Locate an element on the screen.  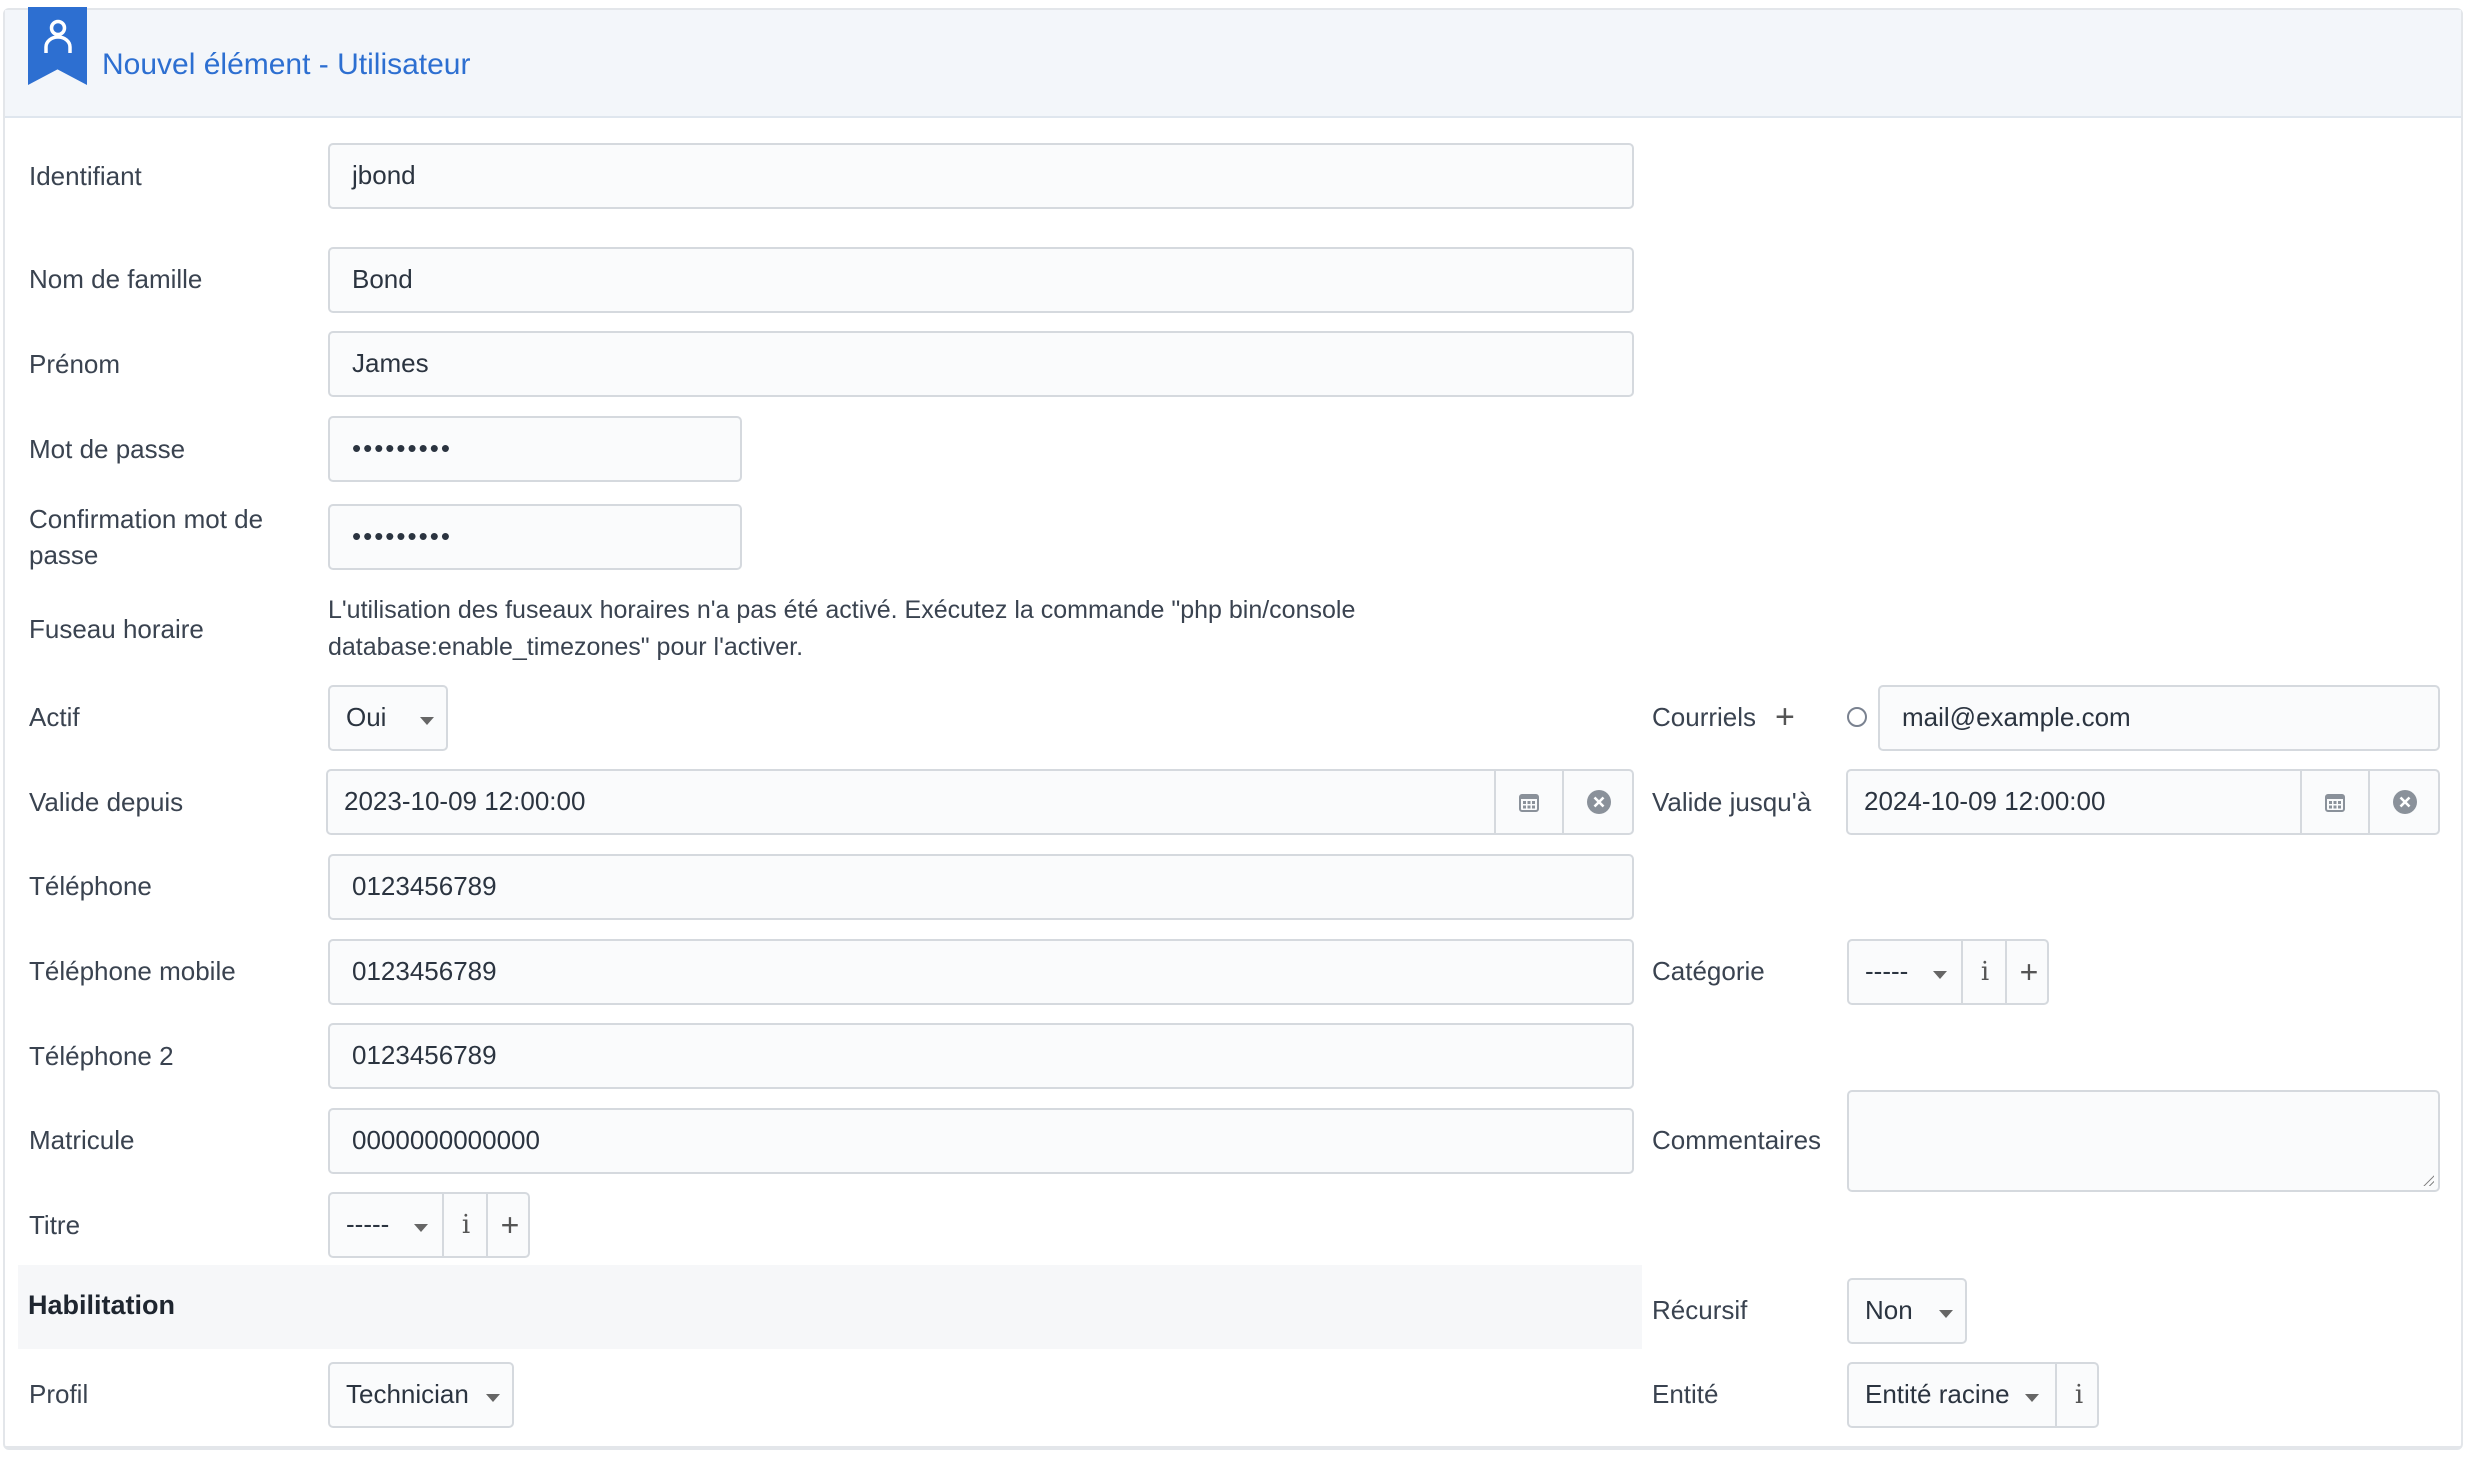
valide-depuis-value: 2023-10-09 12:00:00 is located at coordinates (465, 801).